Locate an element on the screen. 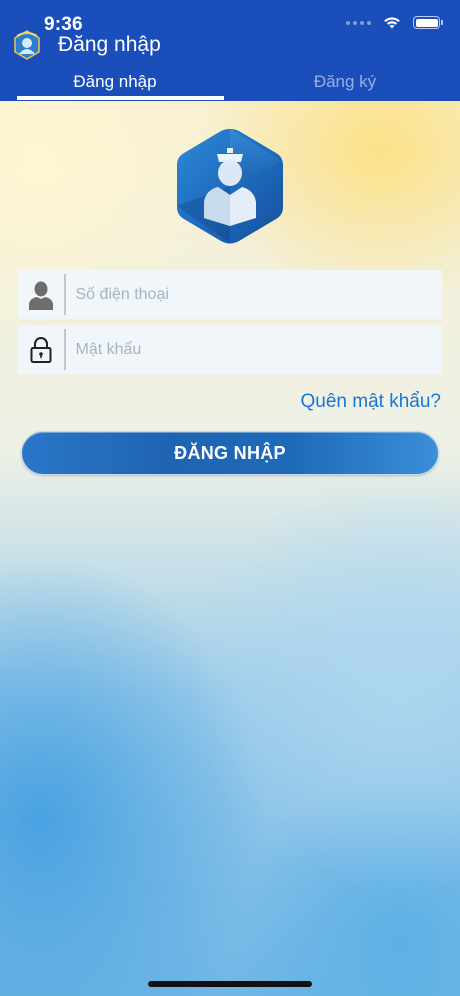 Image resolution: width=460 pixels, height=996 pixels. phone-input is located at coordinates (253, 294).